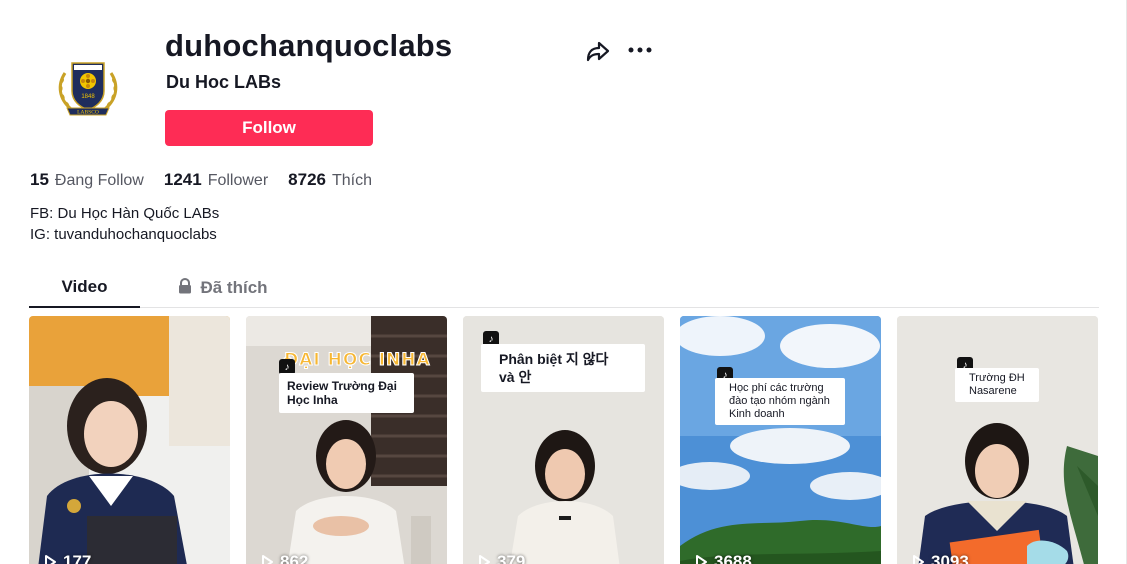 The width and height of the screenshot is (1127, 564). Describe the element at coordinates (88, 97) in the screenshot. I see `svg-text: 1848` at that location.